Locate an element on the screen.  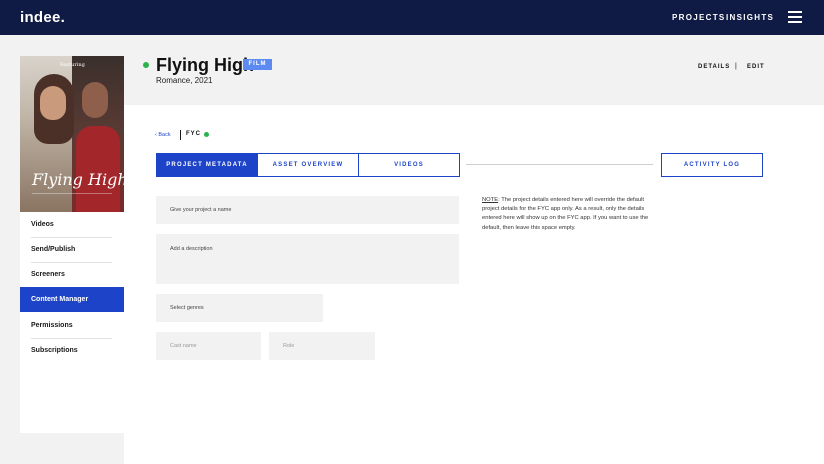
note-label: NOTE is located at coordinates (490, 200).